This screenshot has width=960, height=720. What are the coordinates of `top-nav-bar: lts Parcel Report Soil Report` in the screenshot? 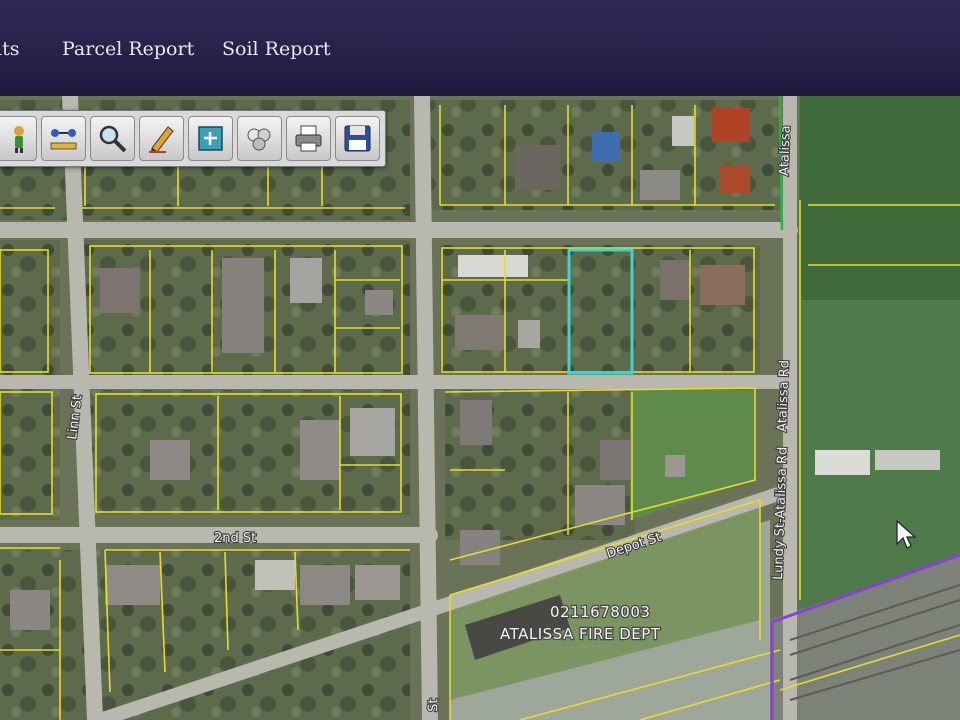 It's located at (480, 49).